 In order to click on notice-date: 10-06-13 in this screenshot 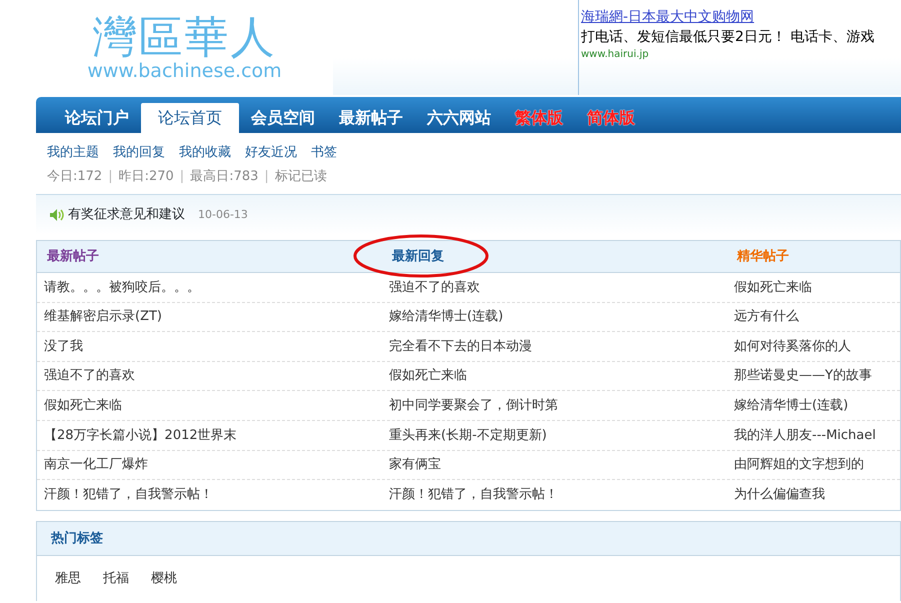, I will do `click(223, 214)`.